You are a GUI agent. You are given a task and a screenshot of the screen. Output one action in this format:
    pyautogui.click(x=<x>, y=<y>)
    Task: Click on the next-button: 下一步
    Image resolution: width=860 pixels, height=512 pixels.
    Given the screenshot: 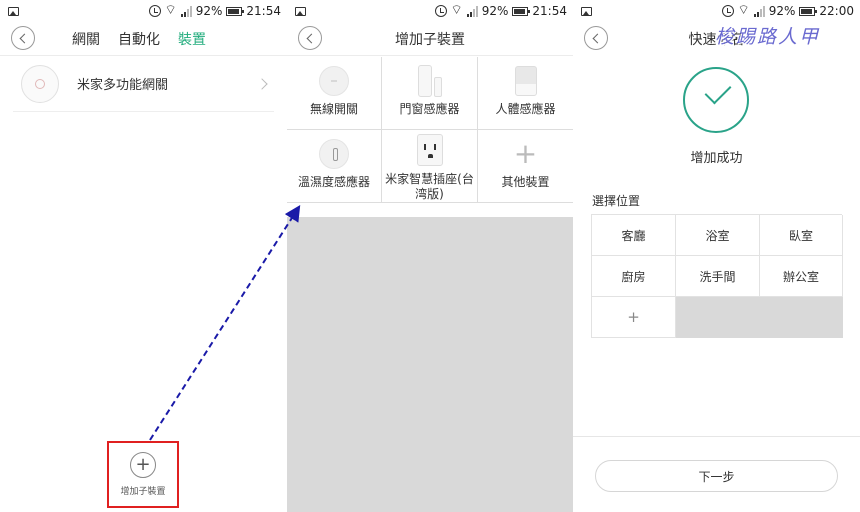 What is the action you would take?
    pyautogui.click(x=716, y=476)
    